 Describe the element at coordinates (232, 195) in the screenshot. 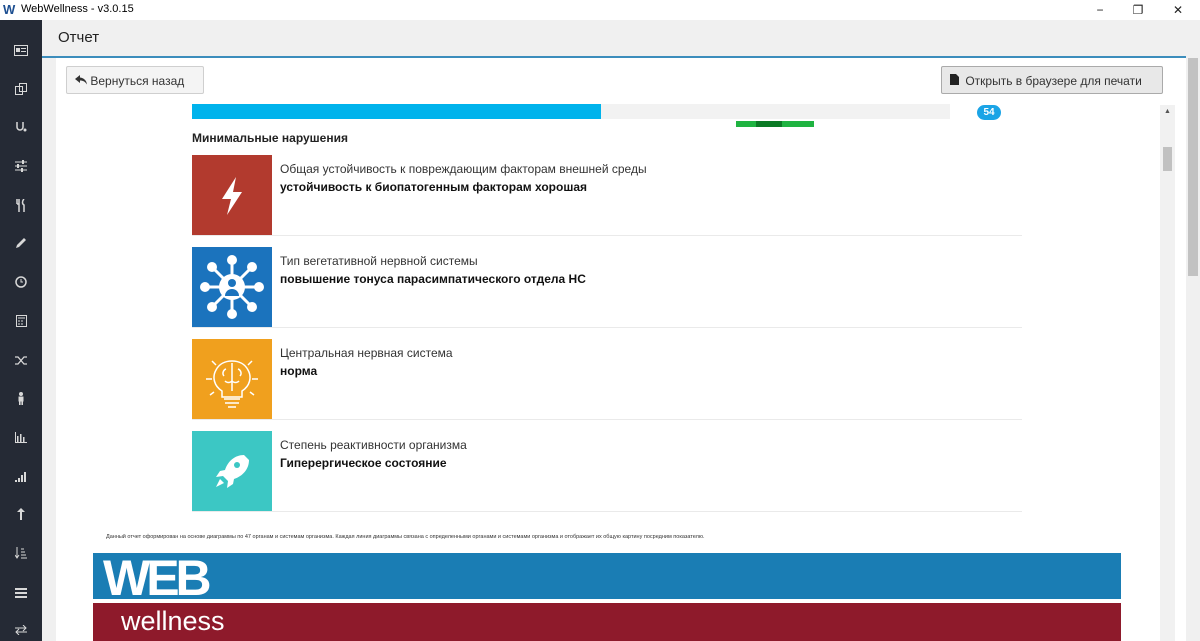

I see `lightning-icon` at that location.